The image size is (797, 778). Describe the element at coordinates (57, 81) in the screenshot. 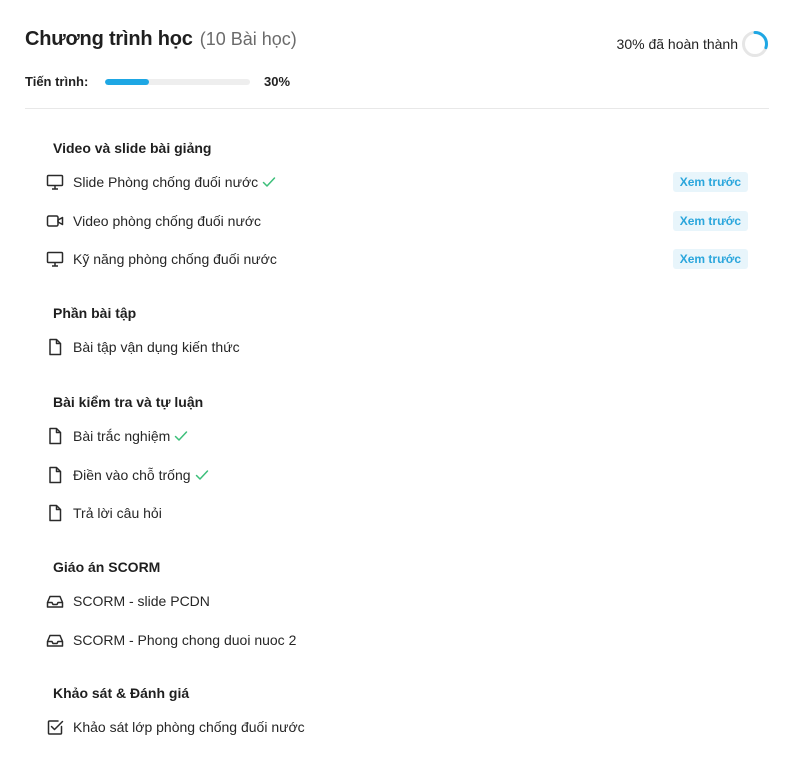

I see `progress-label: Tiến trình:` at that location.